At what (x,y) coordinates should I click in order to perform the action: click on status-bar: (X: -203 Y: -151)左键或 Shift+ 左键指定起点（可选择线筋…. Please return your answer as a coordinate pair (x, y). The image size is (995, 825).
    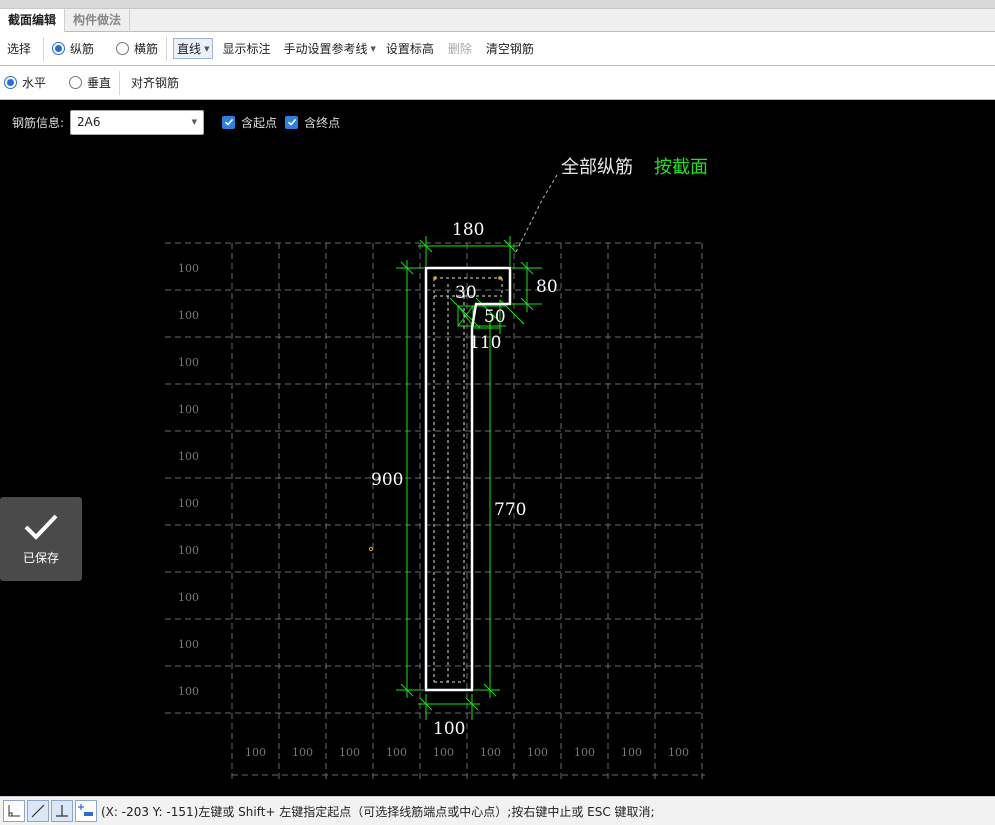
    Looking at the image, I should click on (497, 810).